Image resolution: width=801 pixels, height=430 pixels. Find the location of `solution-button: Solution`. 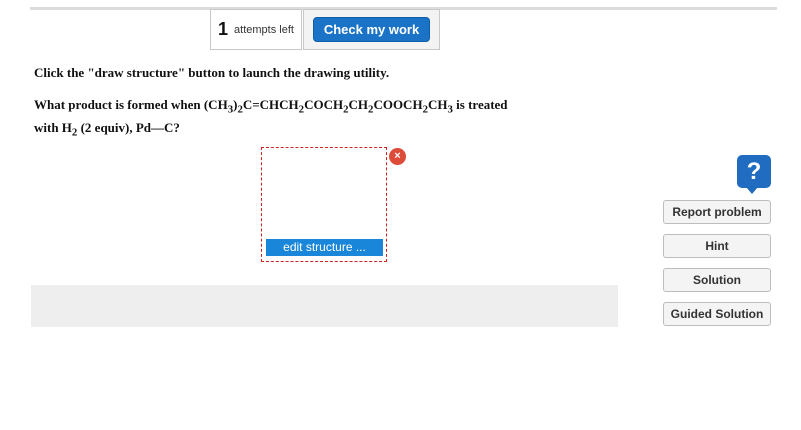

solution-button: Solution is located at coordinates (717, 280).